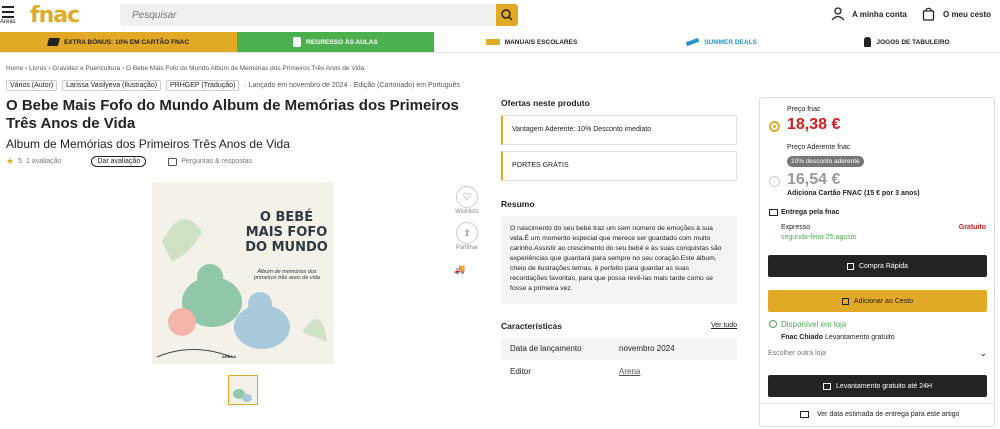 Image resolution: width=1000 pixels, height=429 pixels. Describe the element at coordinates (774, 181) in the screenshot. I see `member-price-radio` at that location.